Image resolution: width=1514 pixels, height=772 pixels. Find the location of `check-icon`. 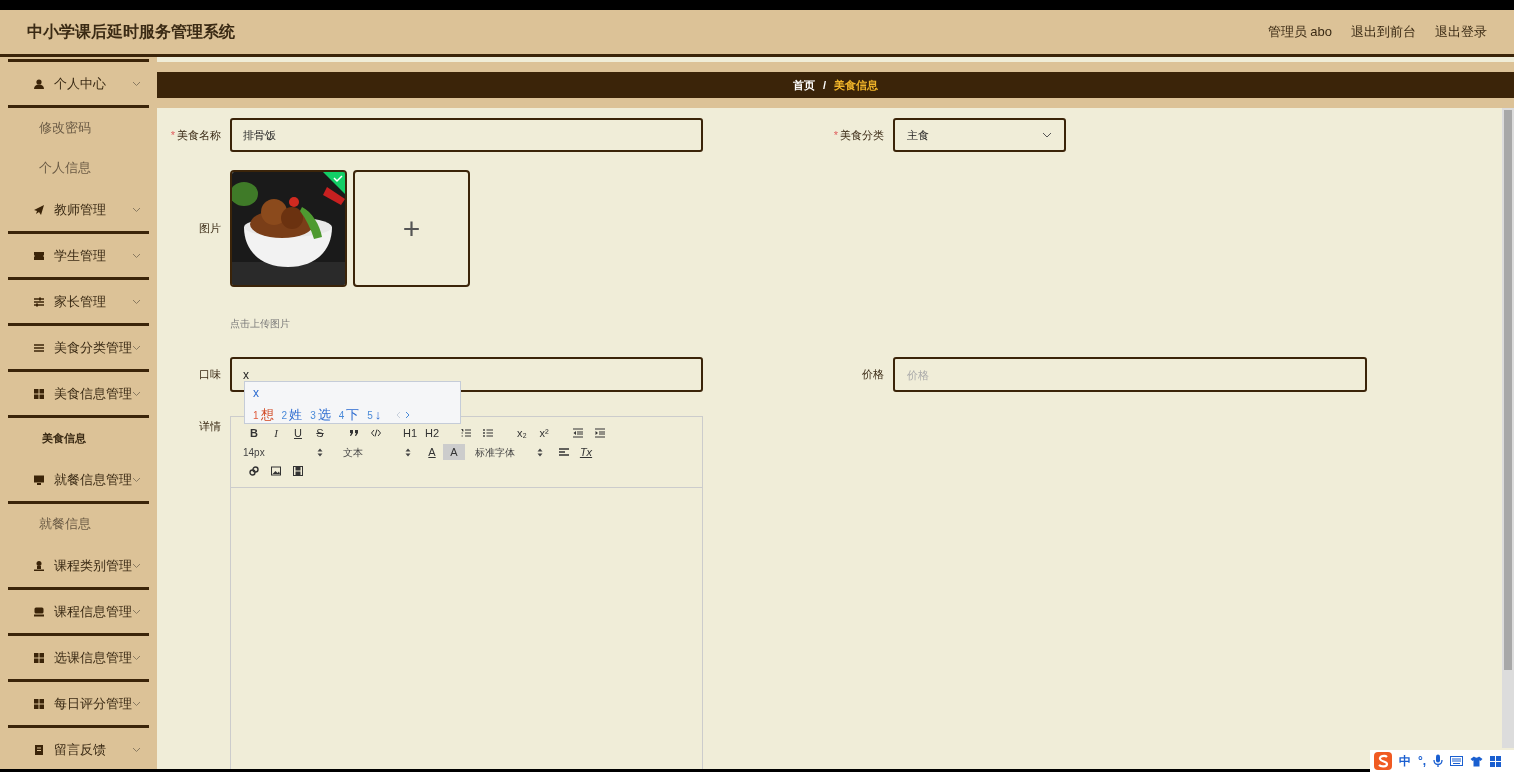

check-icon is located at coordinates (334, 183).